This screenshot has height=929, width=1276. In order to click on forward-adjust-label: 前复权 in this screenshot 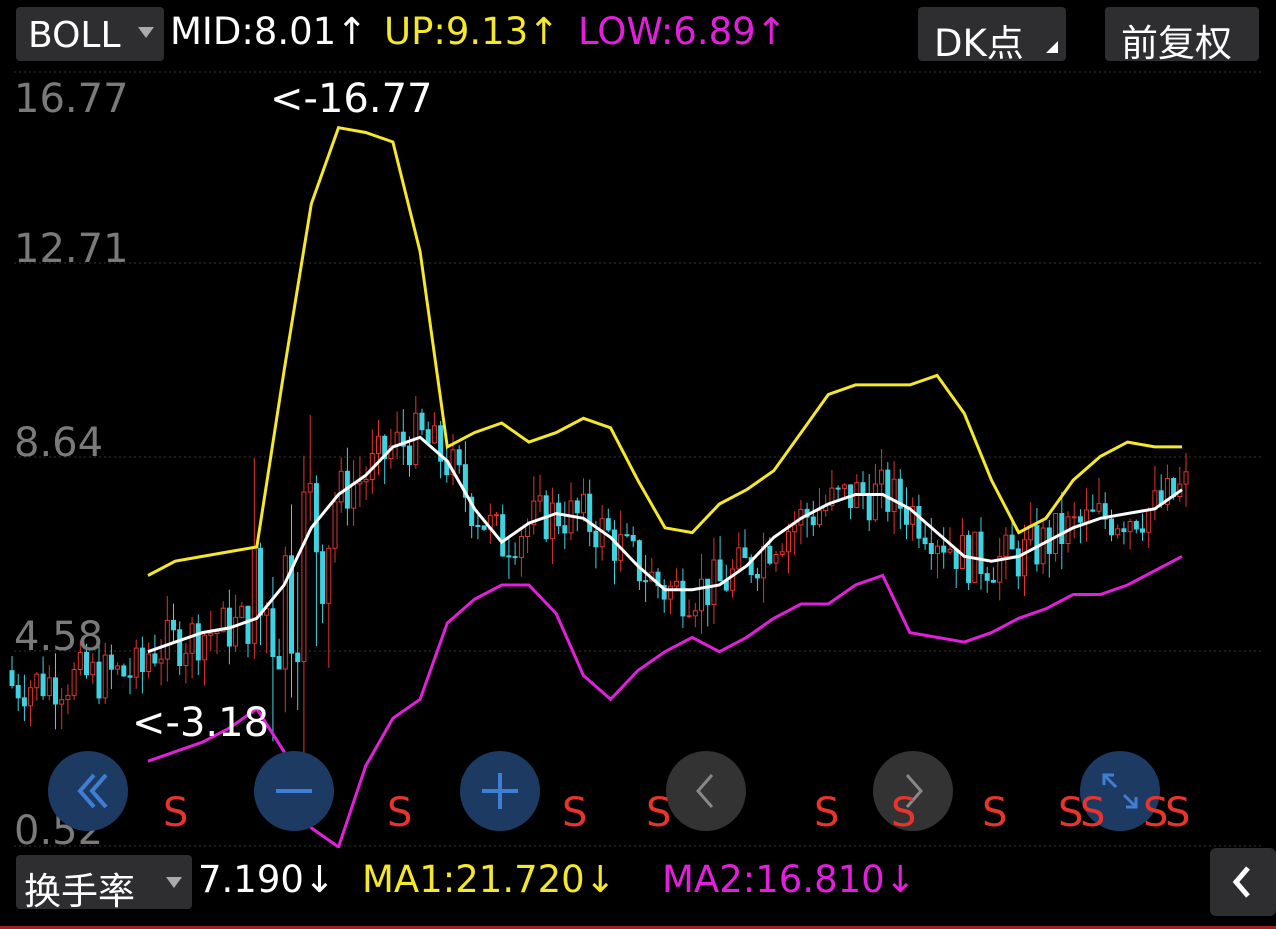, I will do `click(1176, 43)`.